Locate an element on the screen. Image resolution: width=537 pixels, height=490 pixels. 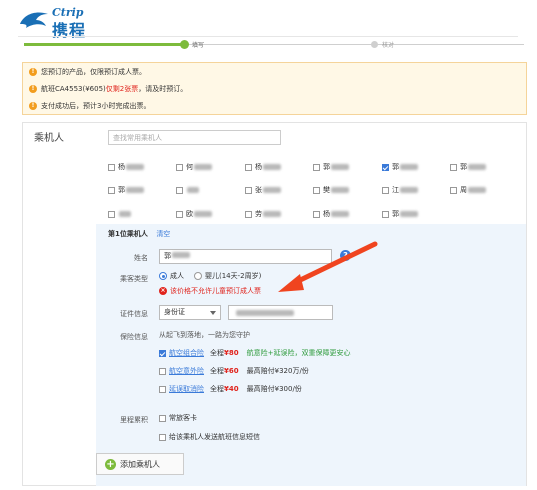
insurance-name: 延误取消险 is located at coordinates (186, 389).